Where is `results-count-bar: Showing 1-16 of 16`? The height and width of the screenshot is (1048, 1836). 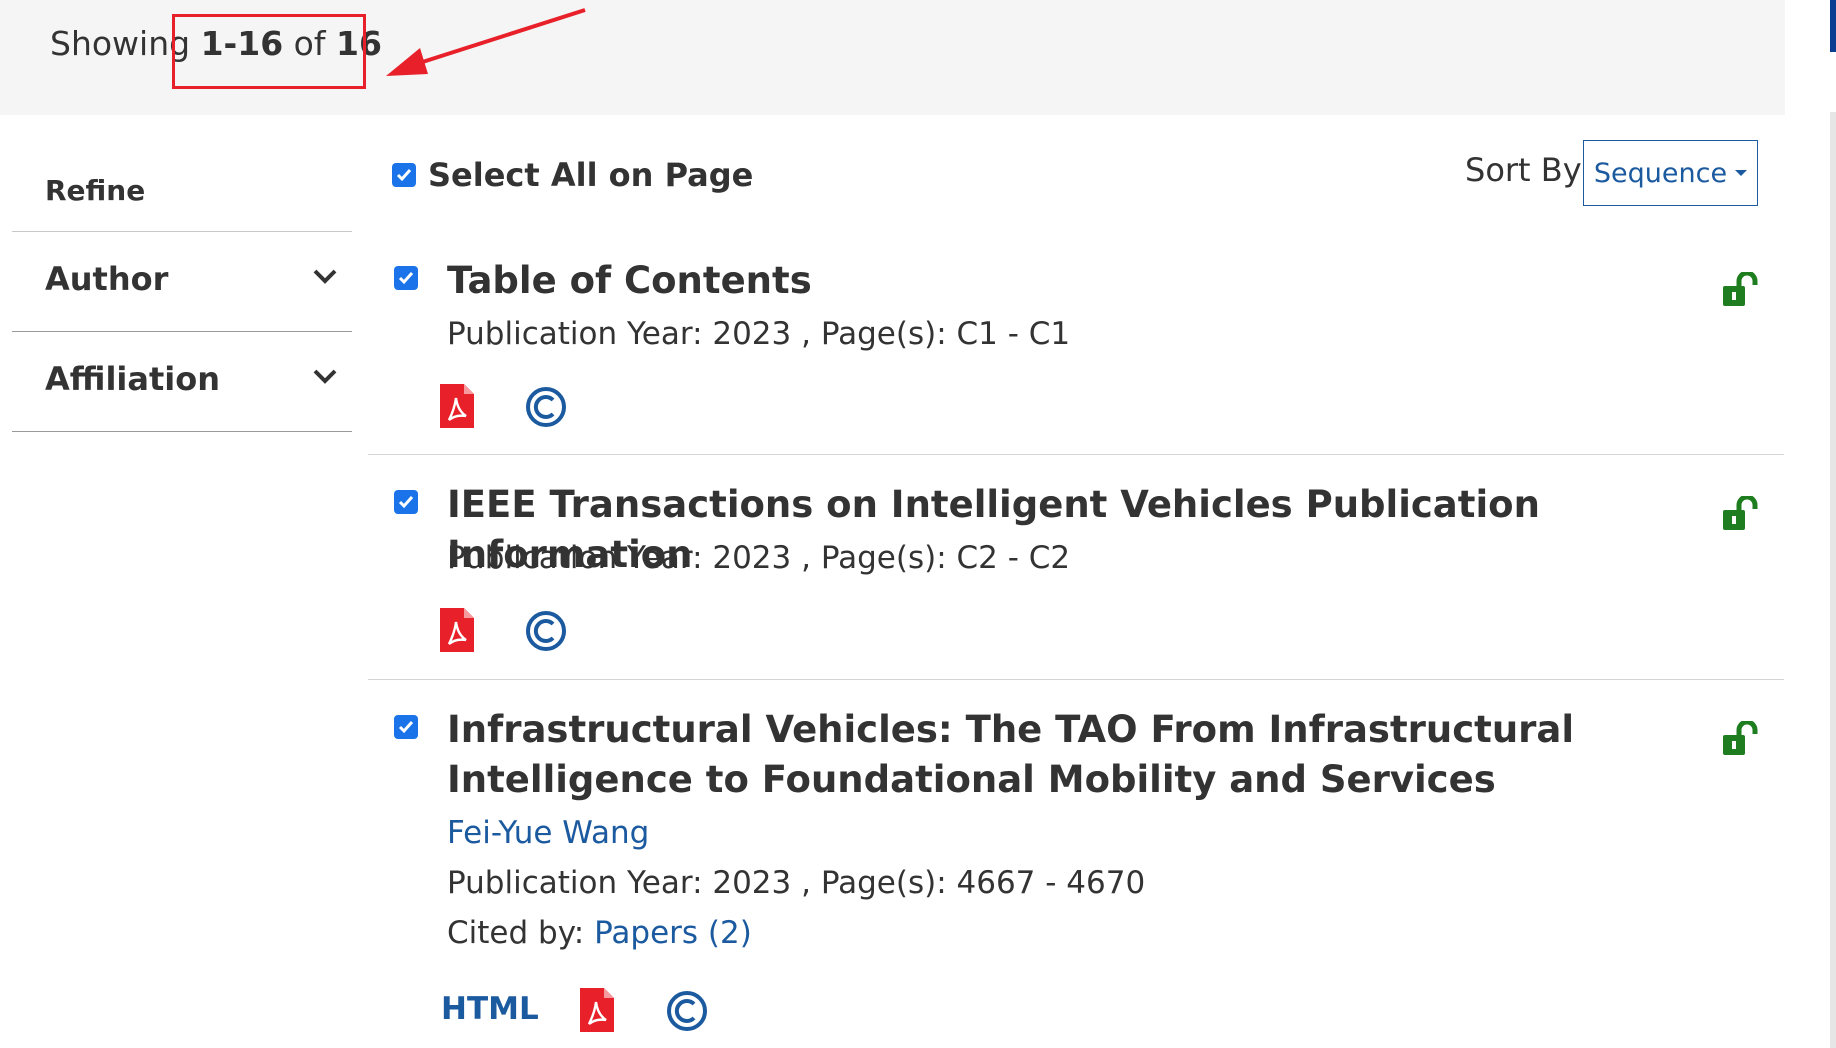 results-count-bar: Showing 1-16 of 16 is located at coordinates (892, 57).